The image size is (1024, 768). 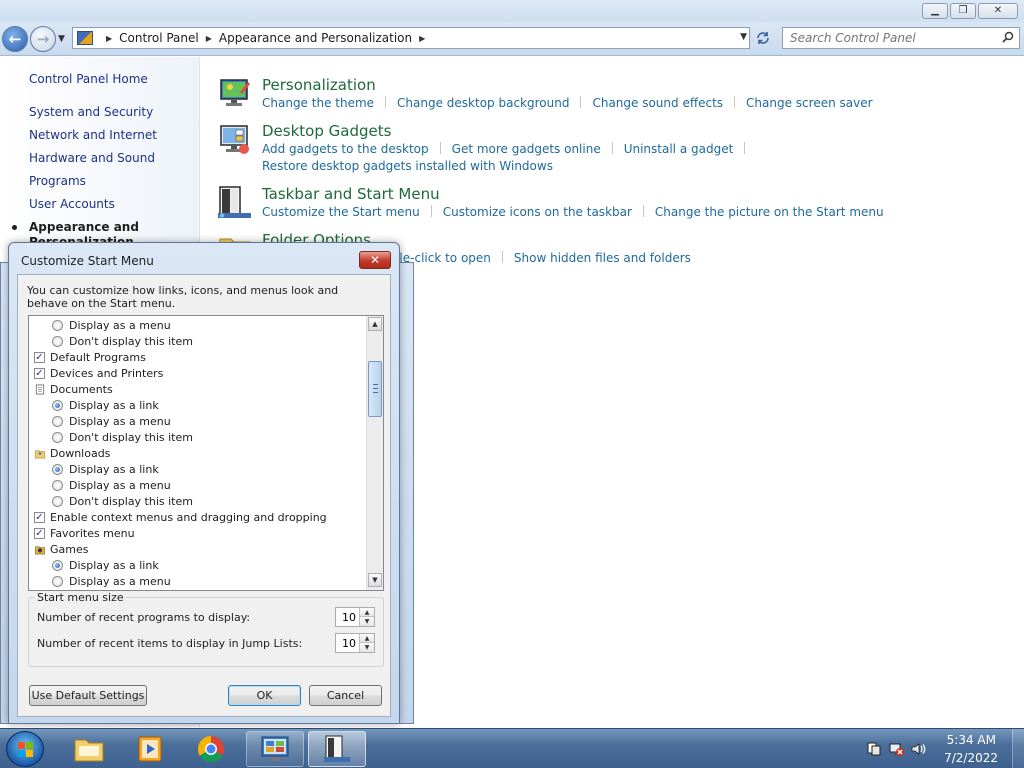 What do you see at coordinates (874, 749) in the screenshot?
I see `action-center-icon` at bounding box center [874, 749].